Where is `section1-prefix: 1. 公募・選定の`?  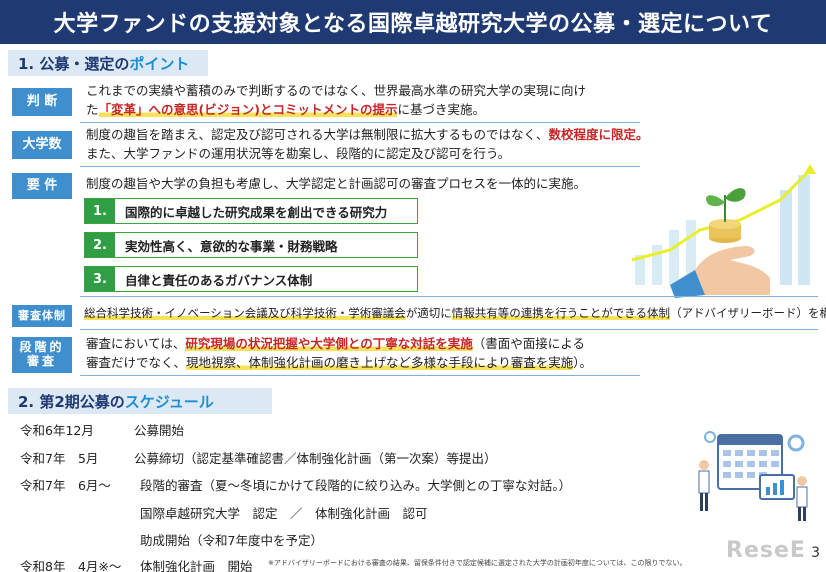
section1-prefix: 1. 公募・選定の is located at coordinates (74, 63).